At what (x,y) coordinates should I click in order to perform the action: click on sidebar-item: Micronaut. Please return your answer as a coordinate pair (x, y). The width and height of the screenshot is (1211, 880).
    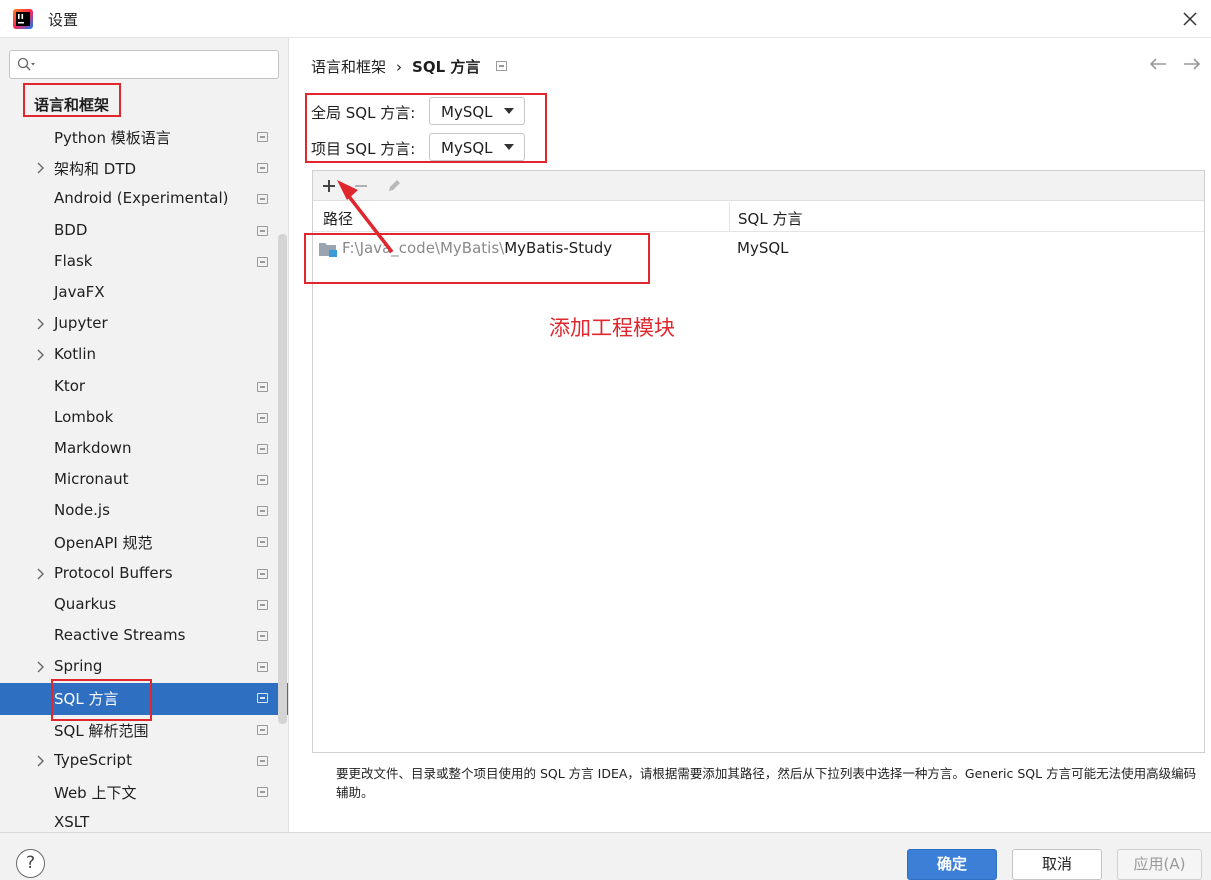
    Looking at the image, I should click on (144, 480).